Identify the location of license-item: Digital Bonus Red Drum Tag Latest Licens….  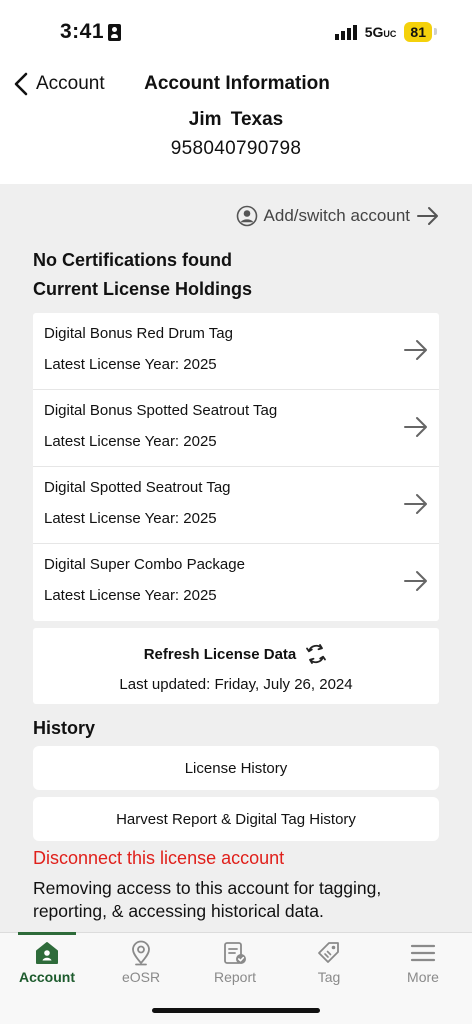
(236, 351).